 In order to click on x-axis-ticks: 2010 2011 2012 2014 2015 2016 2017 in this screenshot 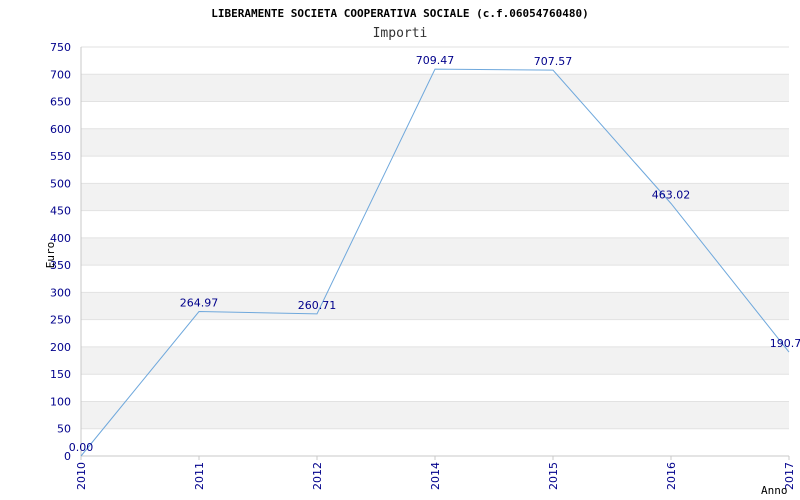, I will do `click(435, 473)`.